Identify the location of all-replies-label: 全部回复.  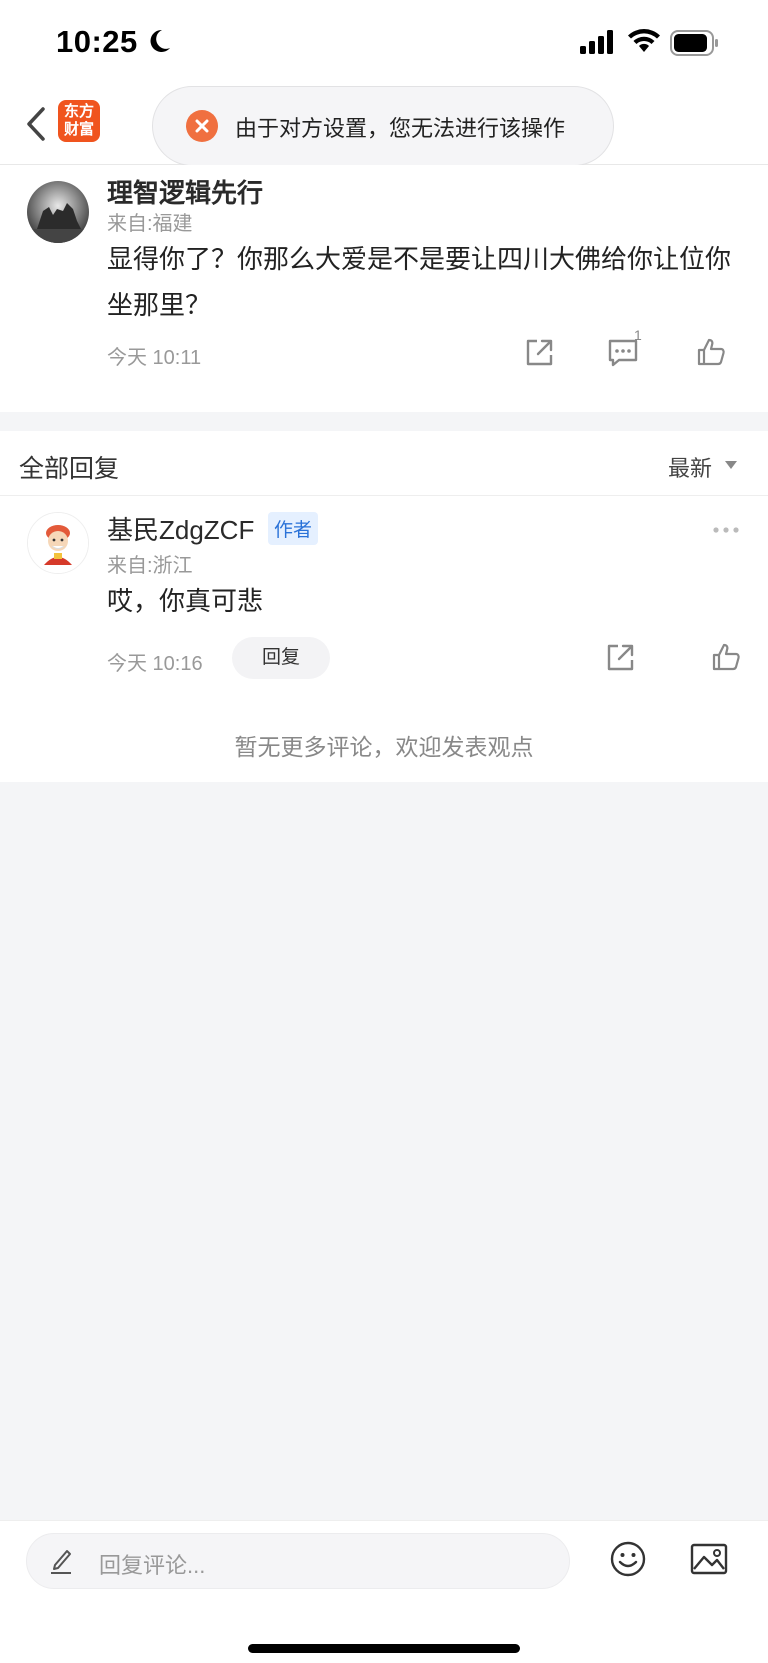
(69, 469).